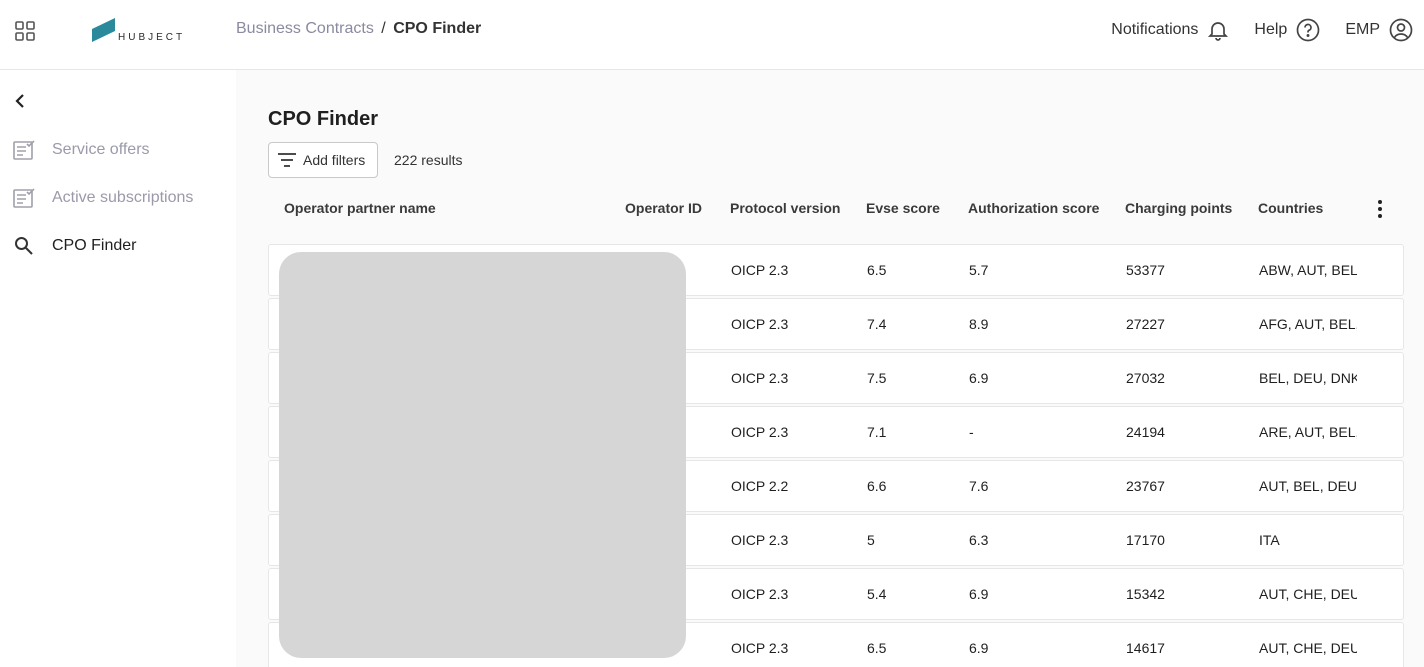 Image resolution: width=1424 pixels, height=667 pixels. What do you see at coordinates (1290, 208) in the screenshot?
I see `column-header-countries: Countries` at bounding box center [1290, 208].